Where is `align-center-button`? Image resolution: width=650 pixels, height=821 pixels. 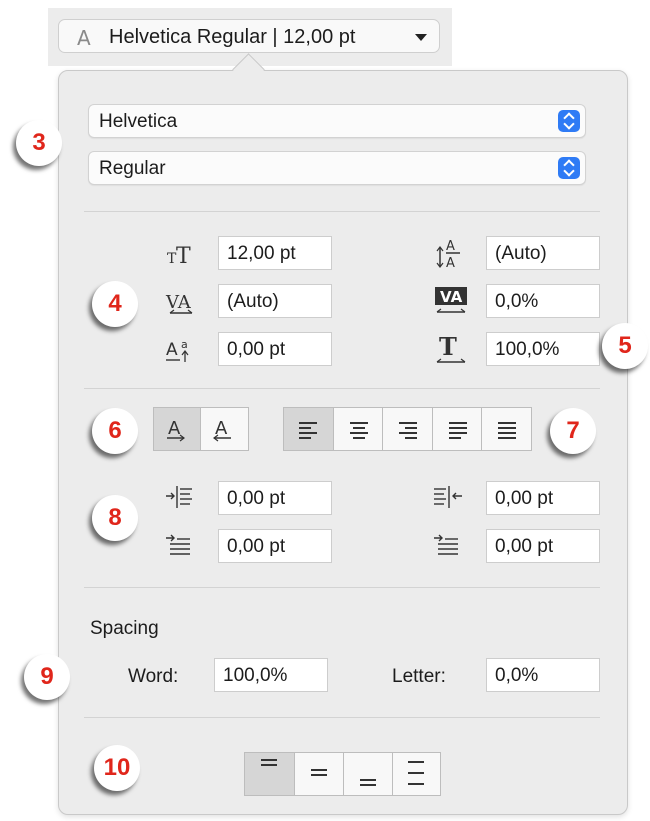 align-center-button is located at coordinates (359, 429).